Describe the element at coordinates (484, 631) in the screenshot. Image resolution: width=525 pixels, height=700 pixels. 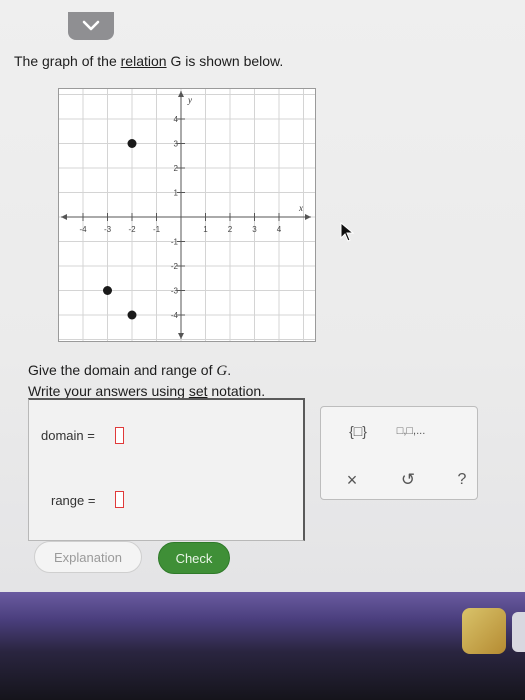
I see `finder-icon` at that location.